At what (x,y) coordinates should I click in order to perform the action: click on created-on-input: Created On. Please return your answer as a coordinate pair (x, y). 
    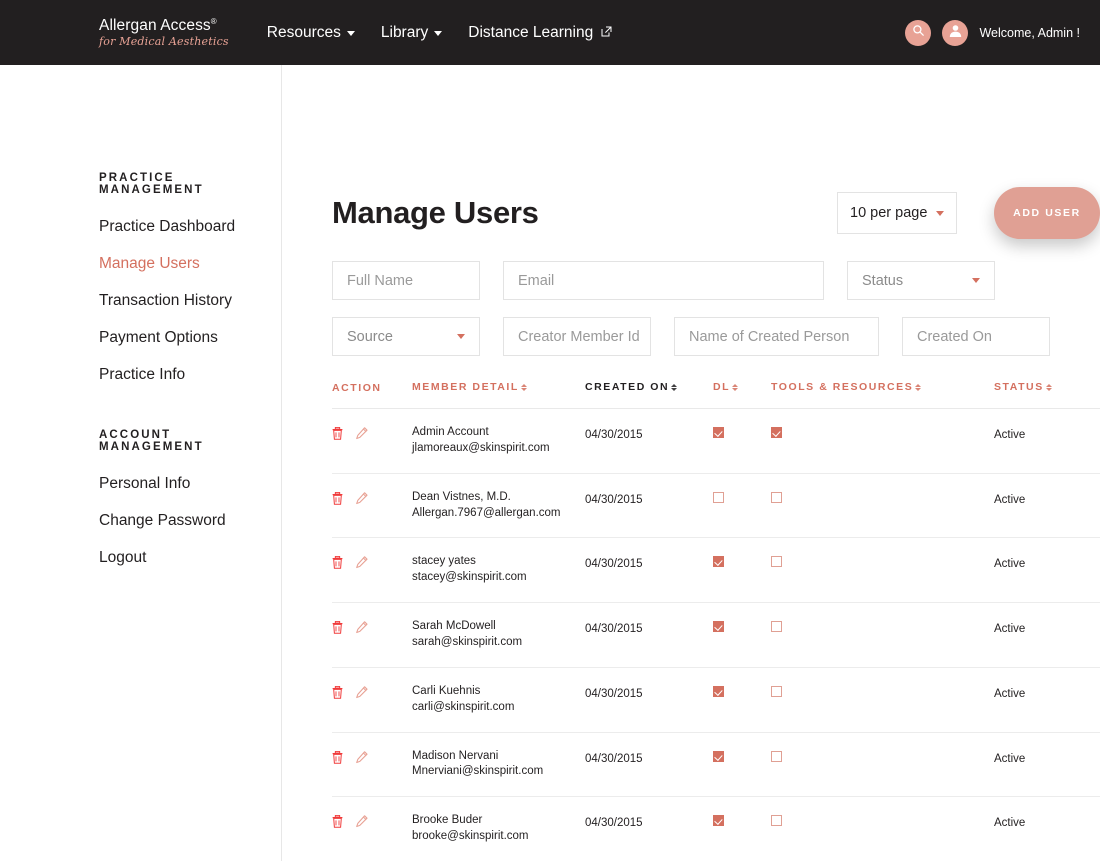
    Looking at the image, I should click on (976, 336).